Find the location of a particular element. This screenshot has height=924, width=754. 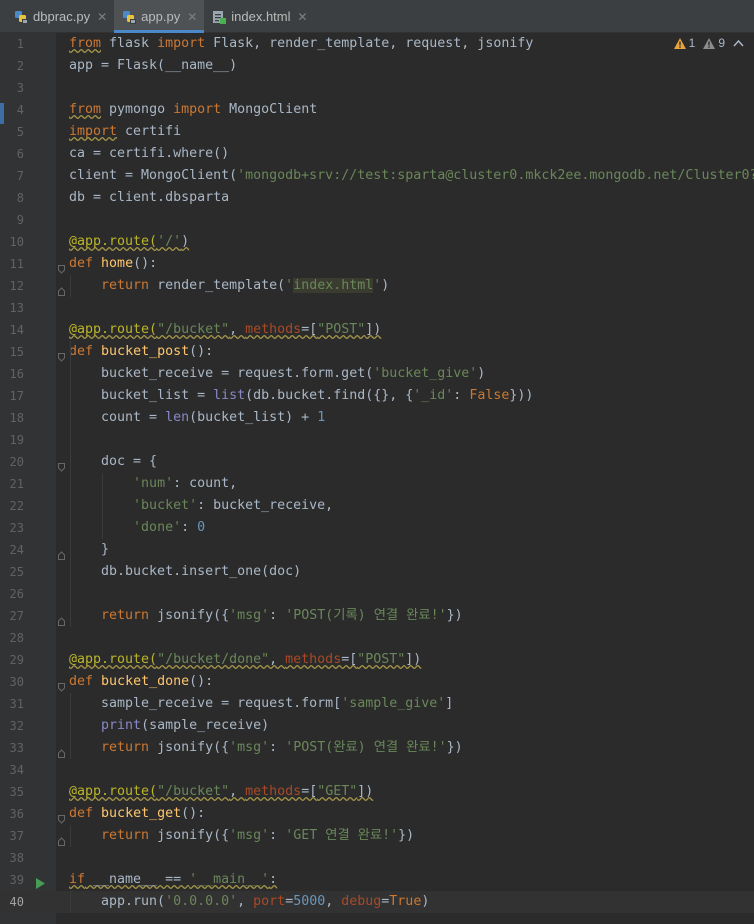

code-line: 8 db = client.dbsparta is located at coordinates (377, 198).